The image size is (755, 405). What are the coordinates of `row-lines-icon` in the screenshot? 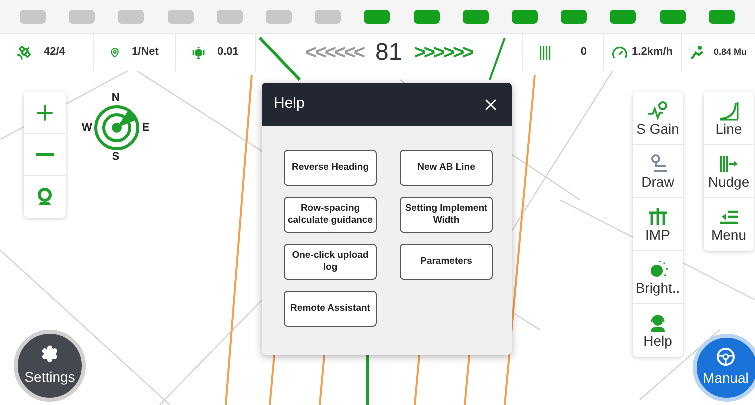 It's located at (545, 52).